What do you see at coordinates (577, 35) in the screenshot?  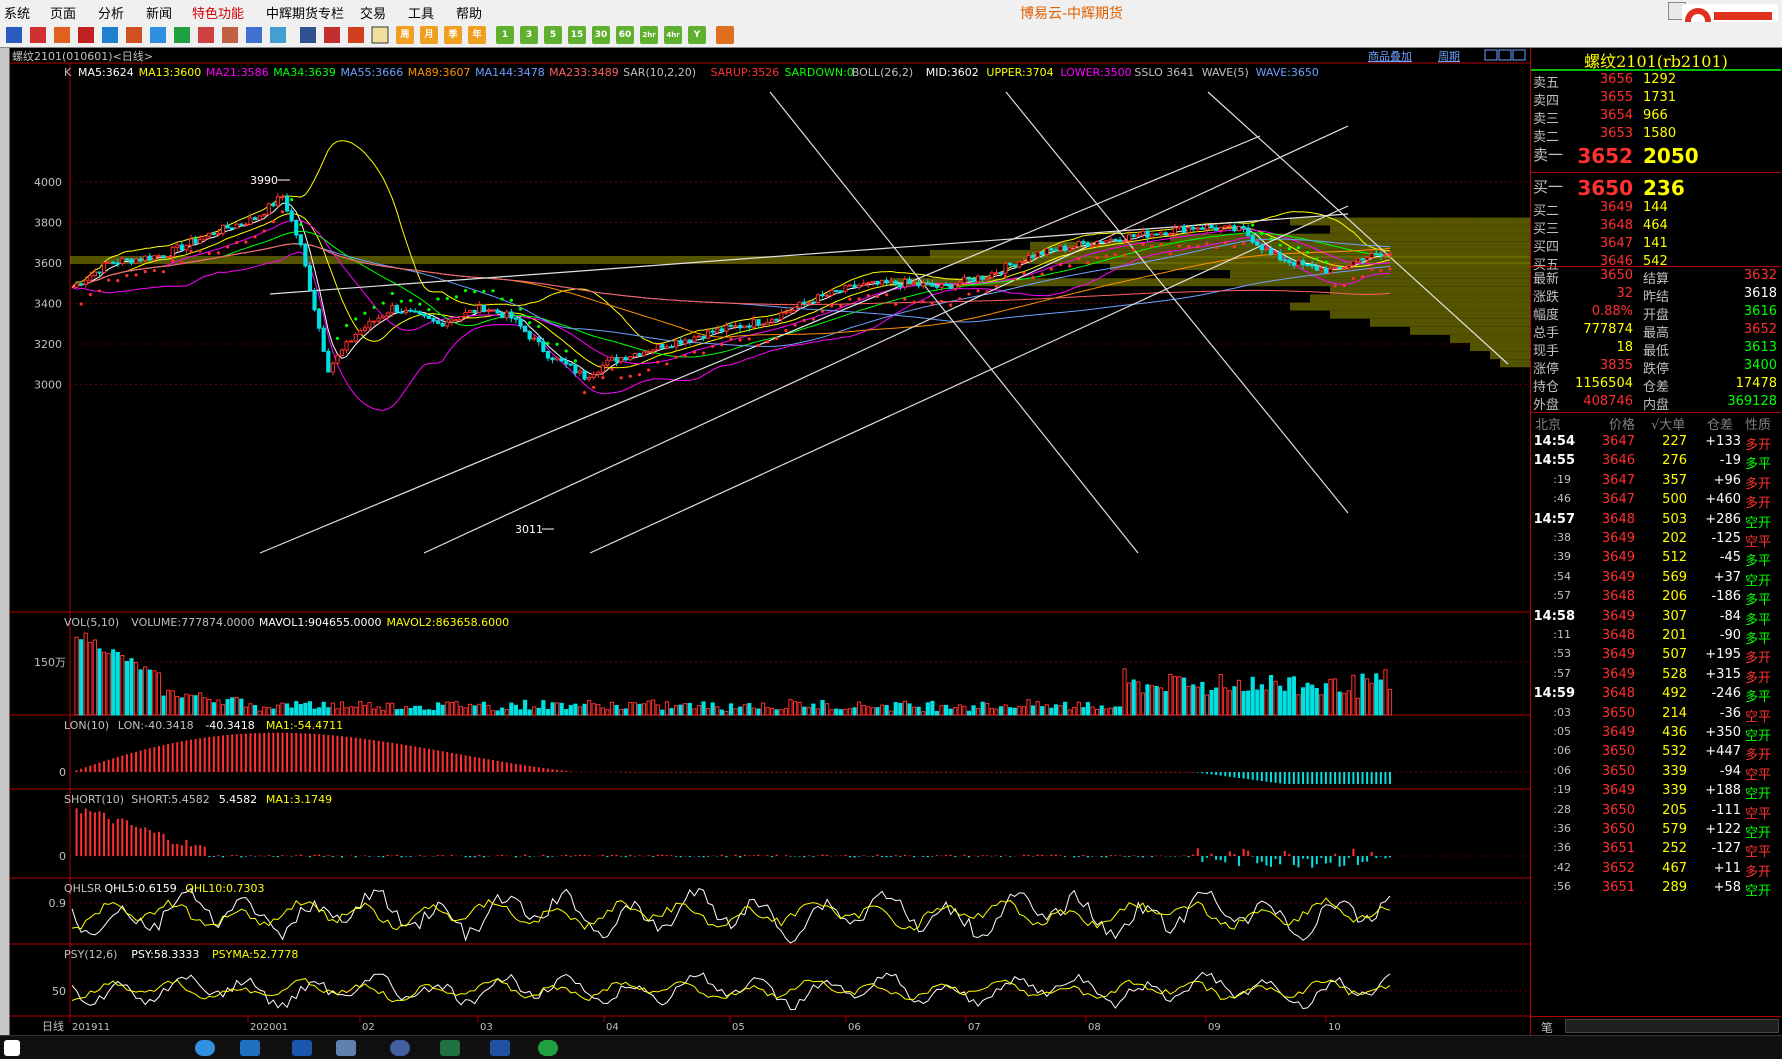 I see `period-15min-button: 15` at bounding box center [577, 35].